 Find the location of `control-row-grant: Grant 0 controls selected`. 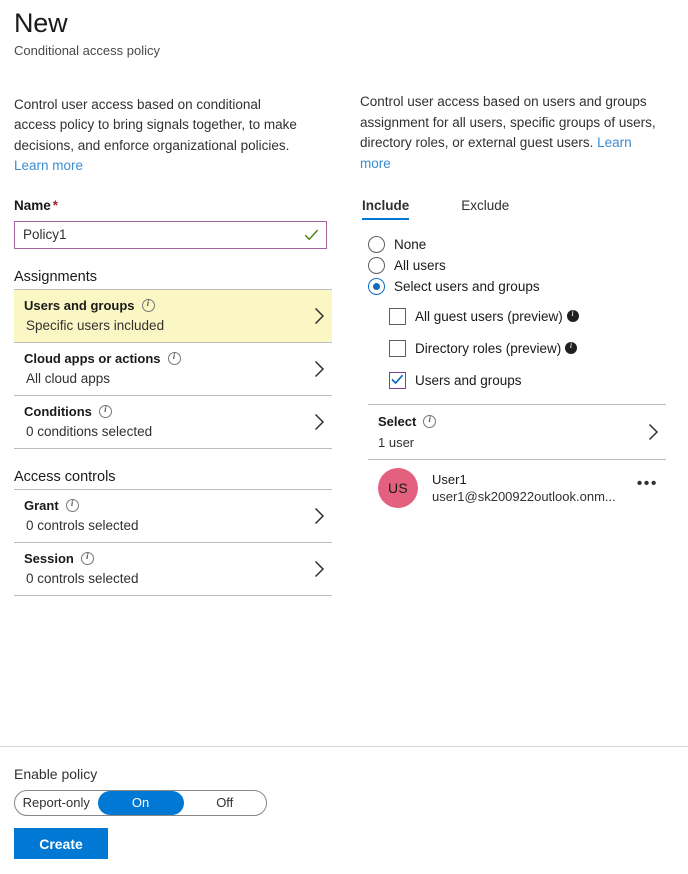

control-row-grant: Grant 0 controls selected is located at coordinates (173, 515).